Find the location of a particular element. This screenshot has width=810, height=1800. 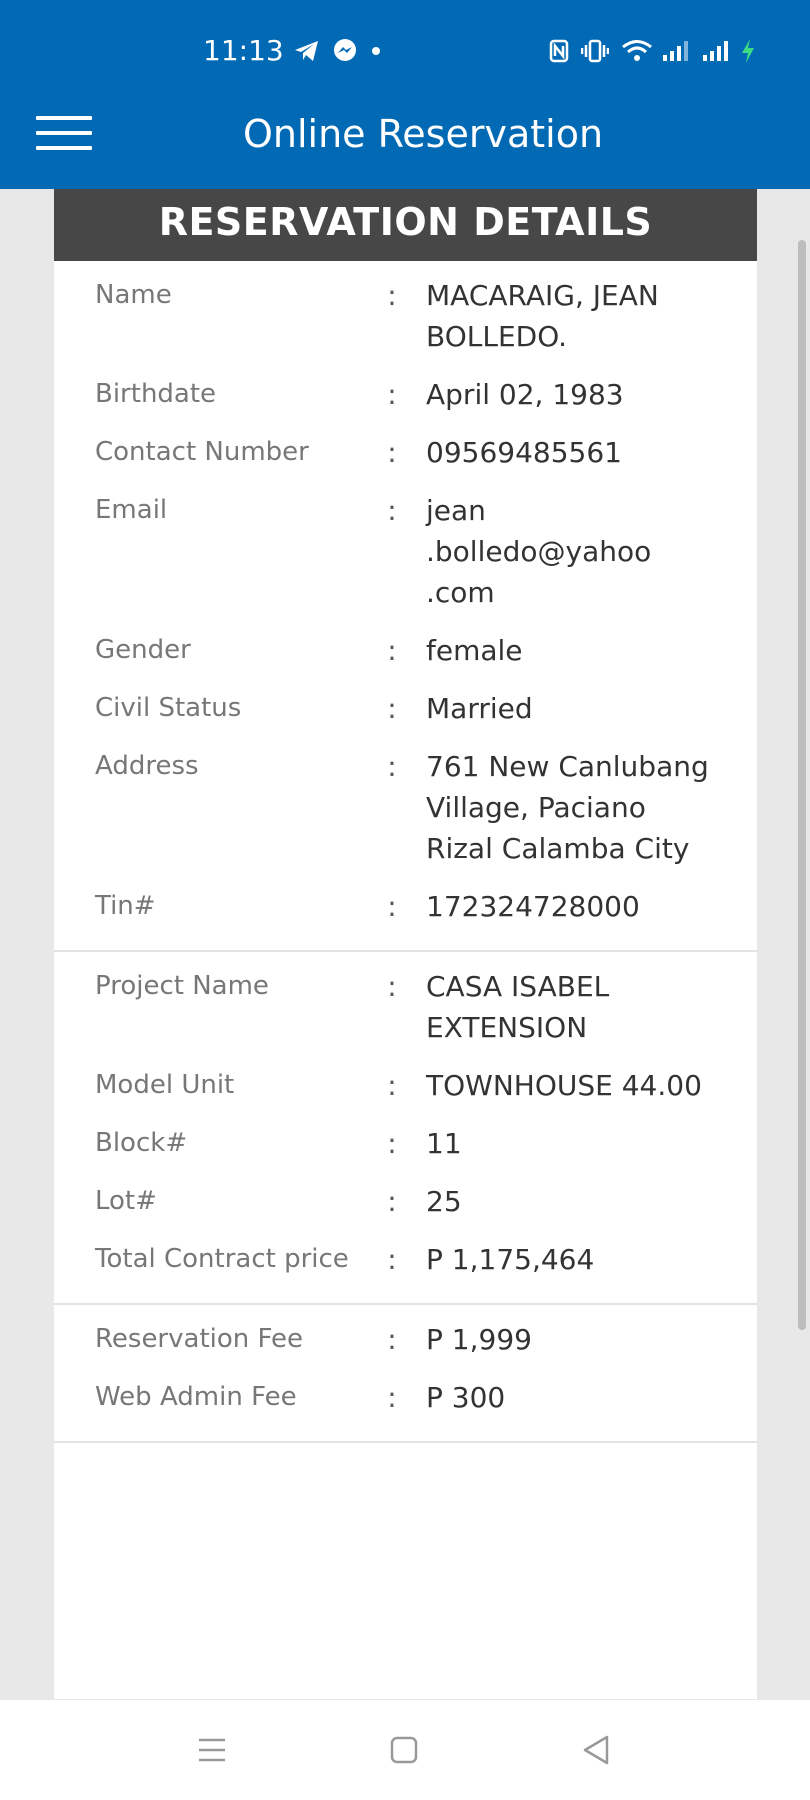

detail-row-reservation-fee: Reservation Fee : P 1,999 is located at coordinates (405, 1344).